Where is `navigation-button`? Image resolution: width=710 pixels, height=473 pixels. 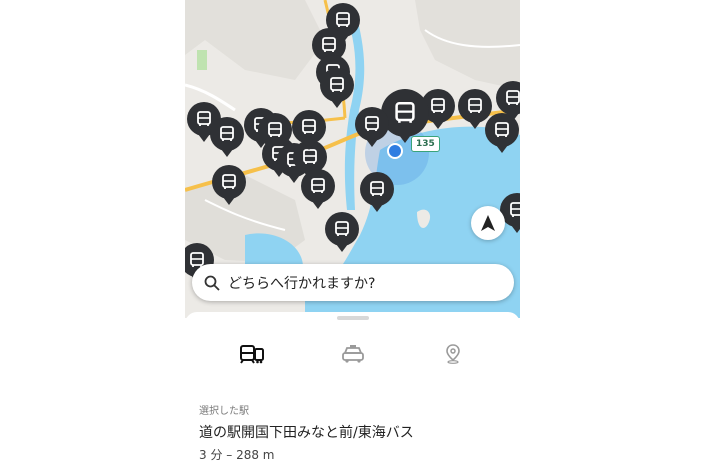 navigation-button is located at coordinates (488, 223).